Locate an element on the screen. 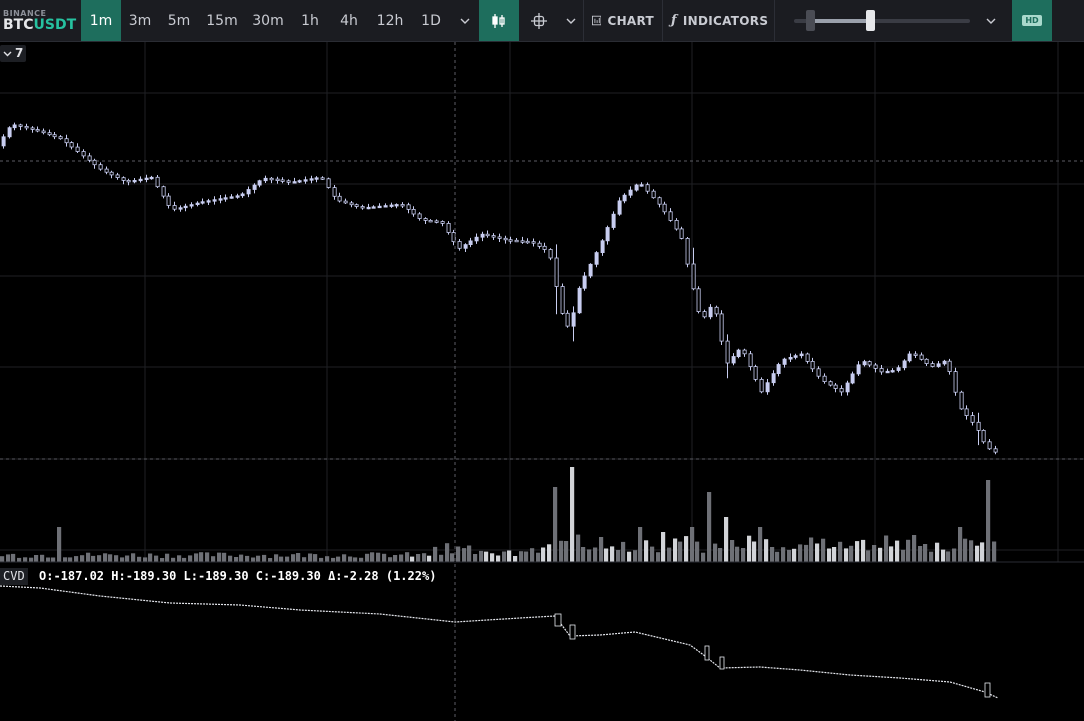 The image size is (1084, 721). cvd-candle is located at coordinates (707, 653).